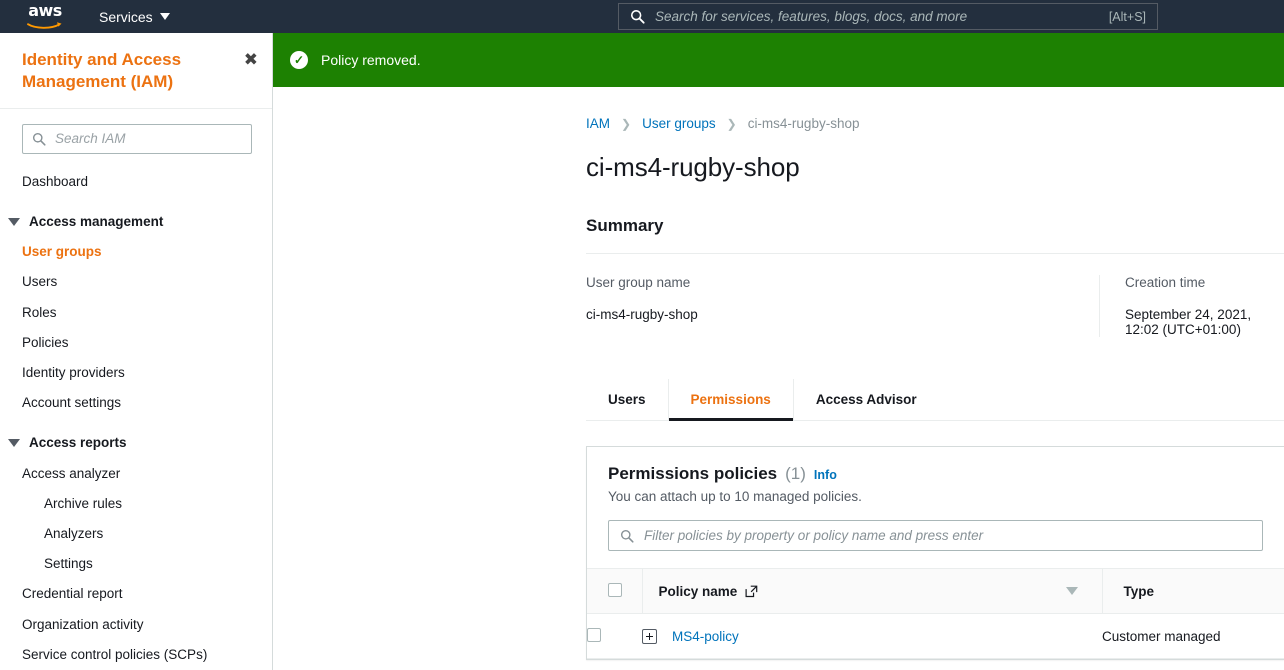 The width and height of the screenshot is (1284, 670). Describe the element at coordinates (136, 282) in the screenshot. I see `sidebar-item-users: Users` at that location.